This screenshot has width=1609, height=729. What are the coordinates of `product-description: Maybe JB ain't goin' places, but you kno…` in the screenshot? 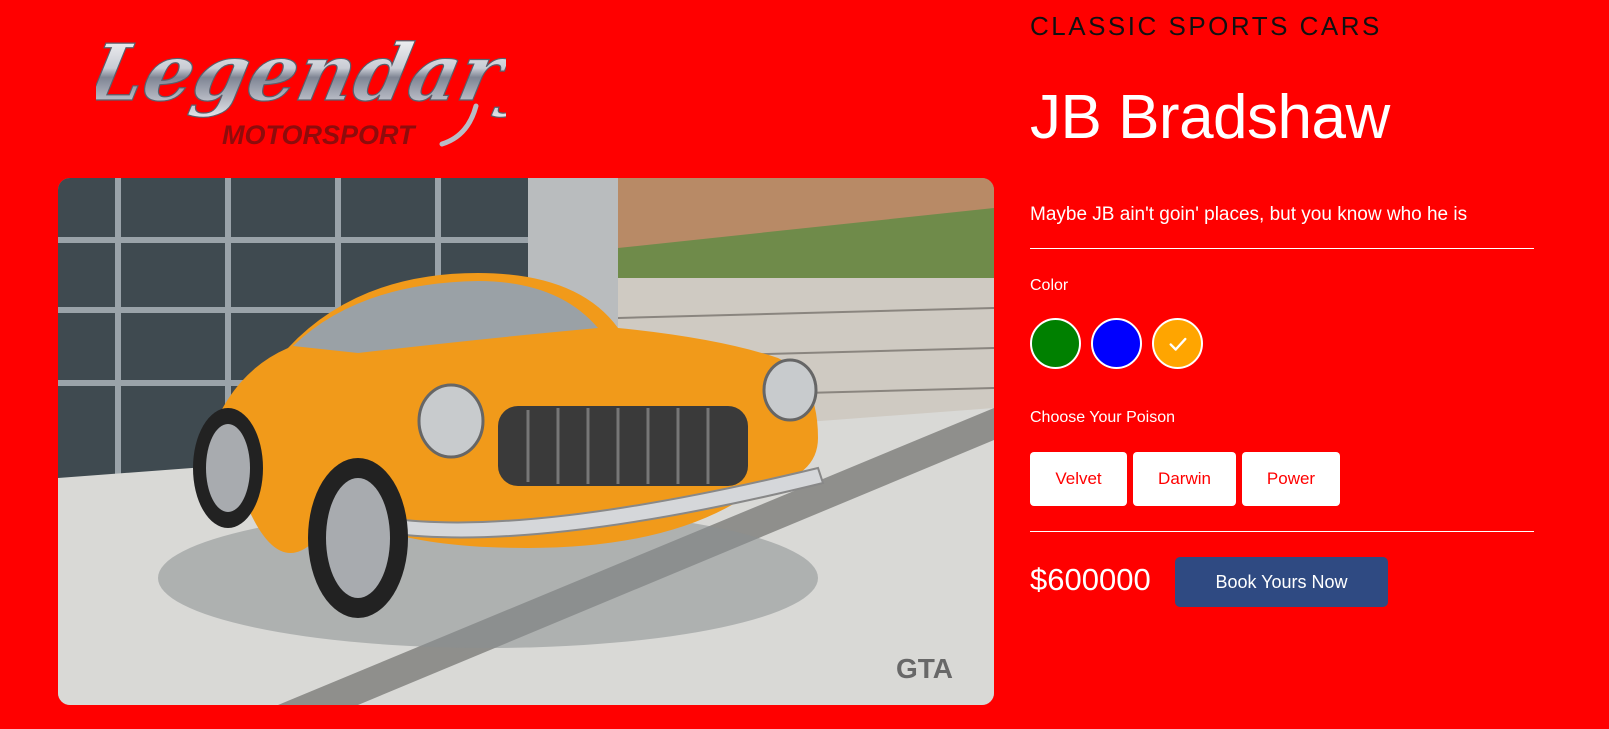 It's located at (1249, 214).